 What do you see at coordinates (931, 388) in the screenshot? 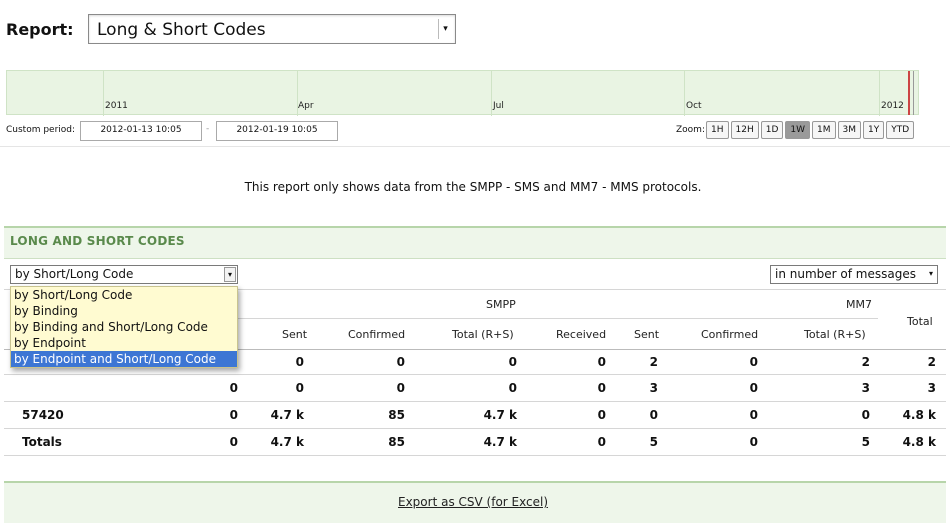
I see `cell-total: 3` at bounding box center [931, 388].